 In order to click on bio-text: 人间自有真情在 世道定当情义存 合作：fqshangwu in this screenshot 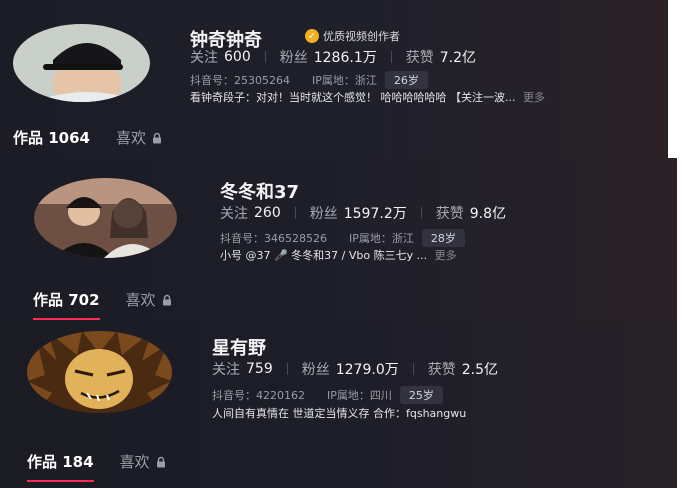, I will do `click(339, 413)`.